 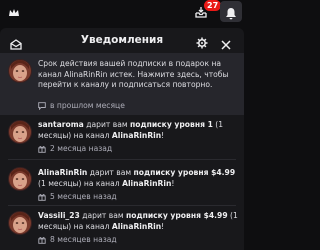 What do you see at coordinates (59, 215) in the screenshot?
I see `sender-name: Vassili_23` at bounding box center [59, 215].